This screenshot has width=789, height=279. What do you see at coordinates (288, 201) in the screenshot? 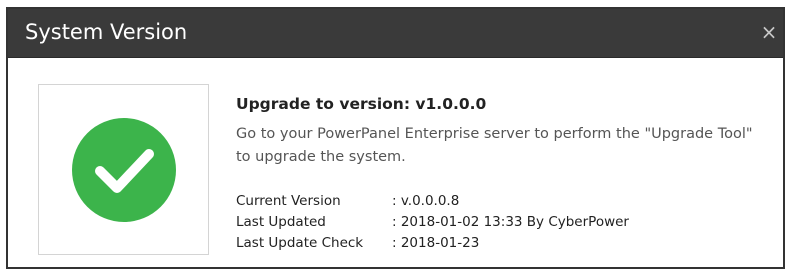
I see `detail-label: Current Version` at bounding box center [288, 201].